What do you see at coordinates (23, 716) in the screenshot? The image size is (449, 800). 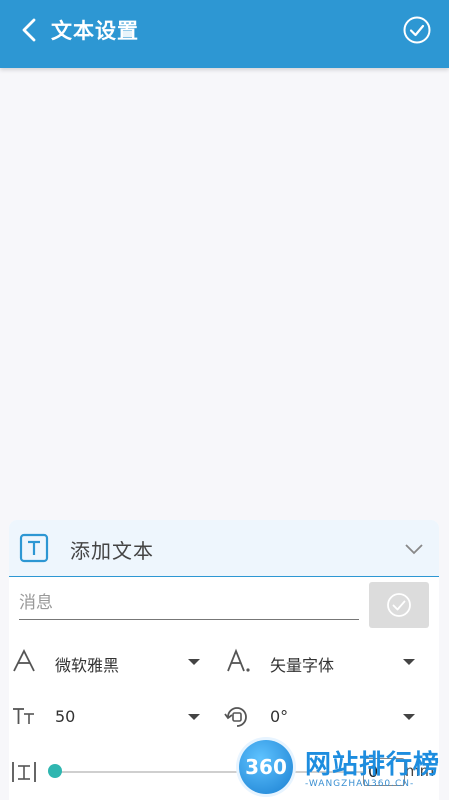 I see `font-size-icon` at bounding box center [23, 716].